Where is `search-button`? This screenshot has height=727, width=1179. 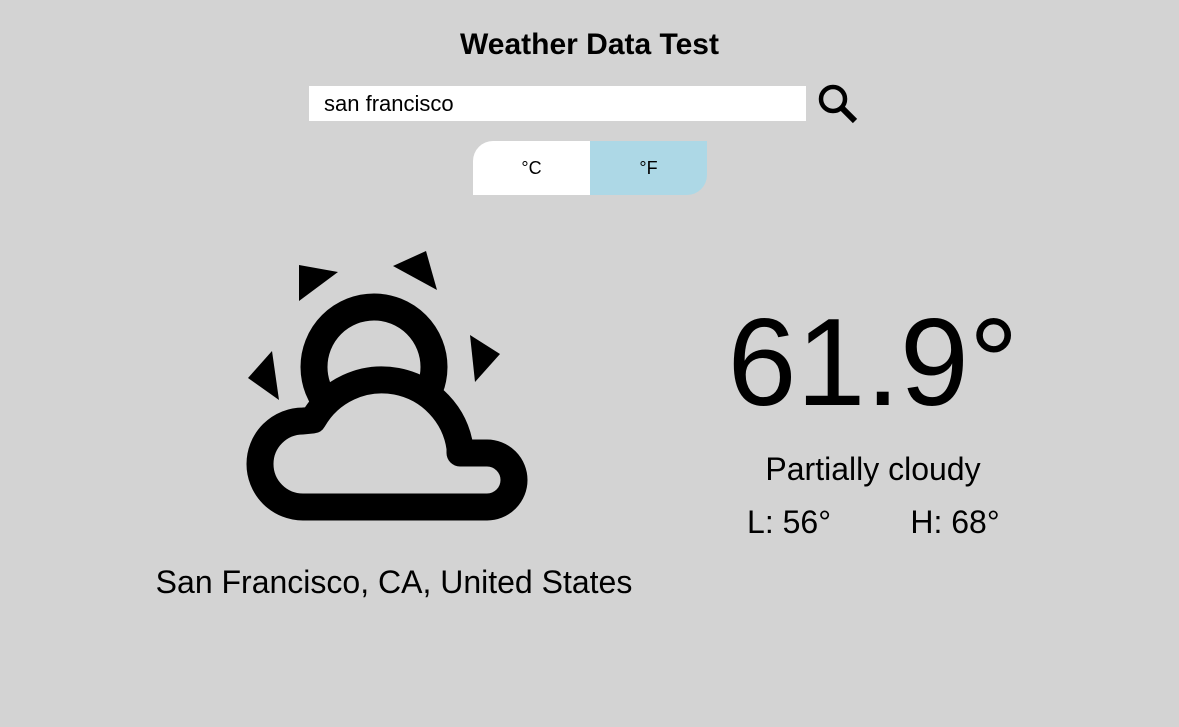 search-button is located at coordinates (838, 104).